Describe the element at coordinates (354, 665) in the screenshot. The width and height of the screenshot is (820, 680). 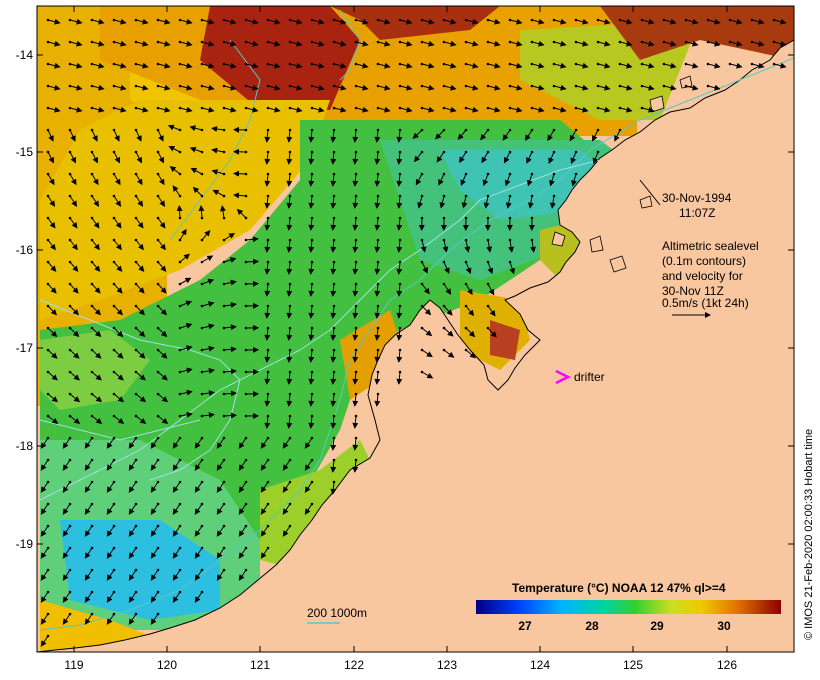
I see `lon-label: 122` at that location.